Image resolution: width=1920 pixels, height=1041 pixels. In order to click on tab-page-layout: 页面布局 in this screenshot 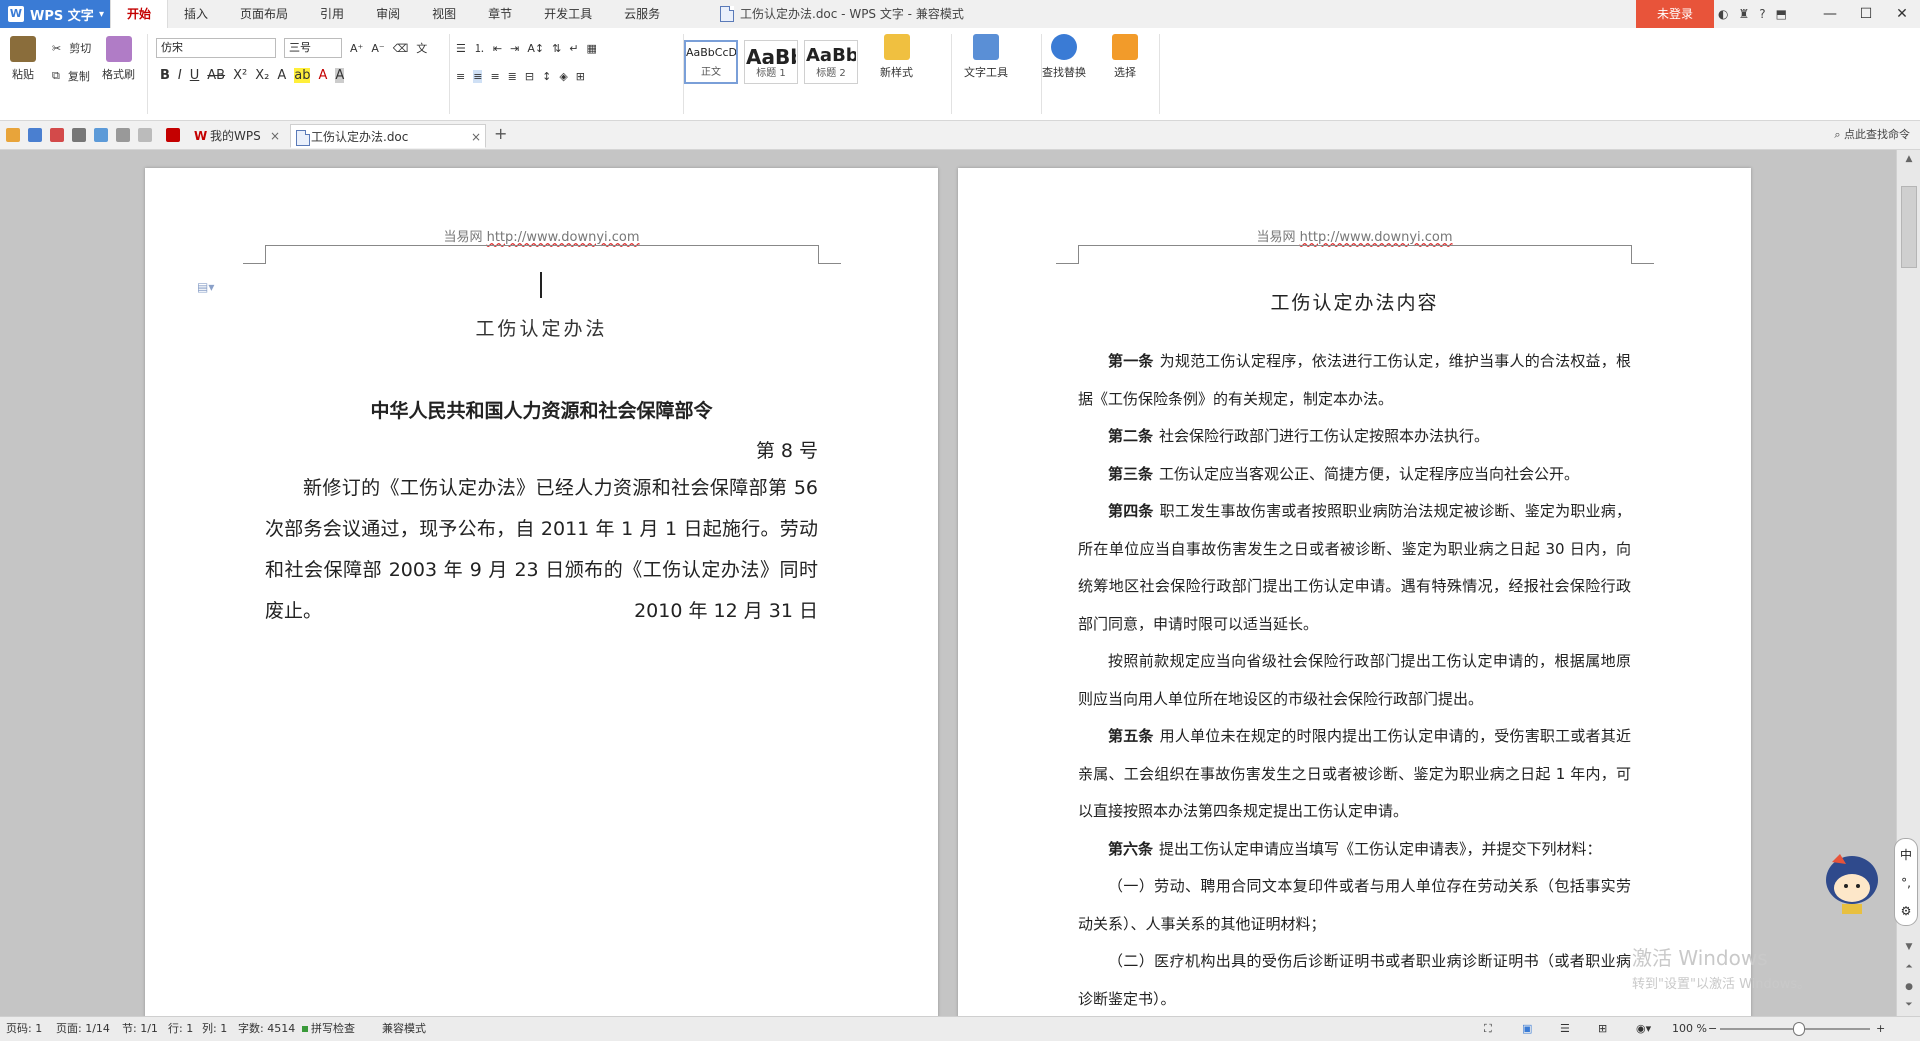, I will do `click(264, 14)`.